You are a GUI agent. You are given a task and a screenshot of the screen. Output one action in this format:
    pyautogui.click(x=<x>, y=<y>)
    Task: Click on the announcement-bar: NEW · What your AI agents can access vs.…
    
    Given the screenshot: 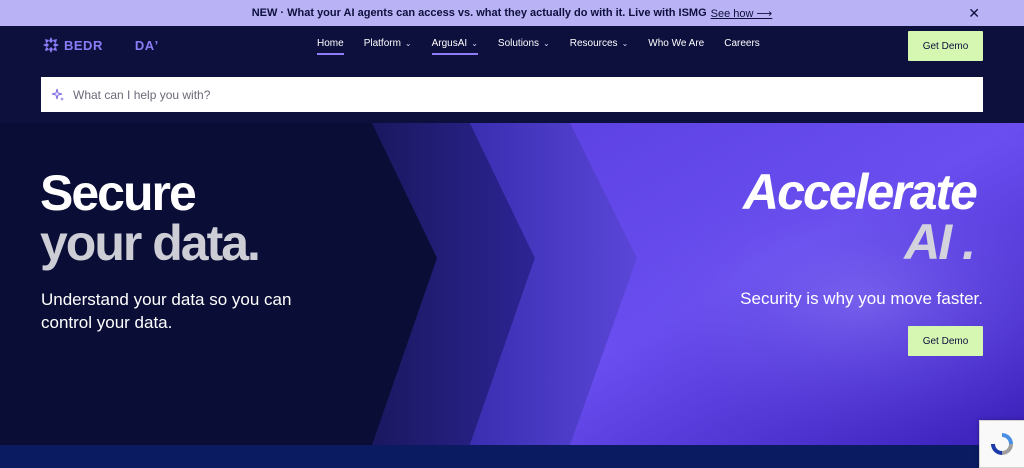 What is the action you would take?
    pyautogui.click(x=512, y=13)
    